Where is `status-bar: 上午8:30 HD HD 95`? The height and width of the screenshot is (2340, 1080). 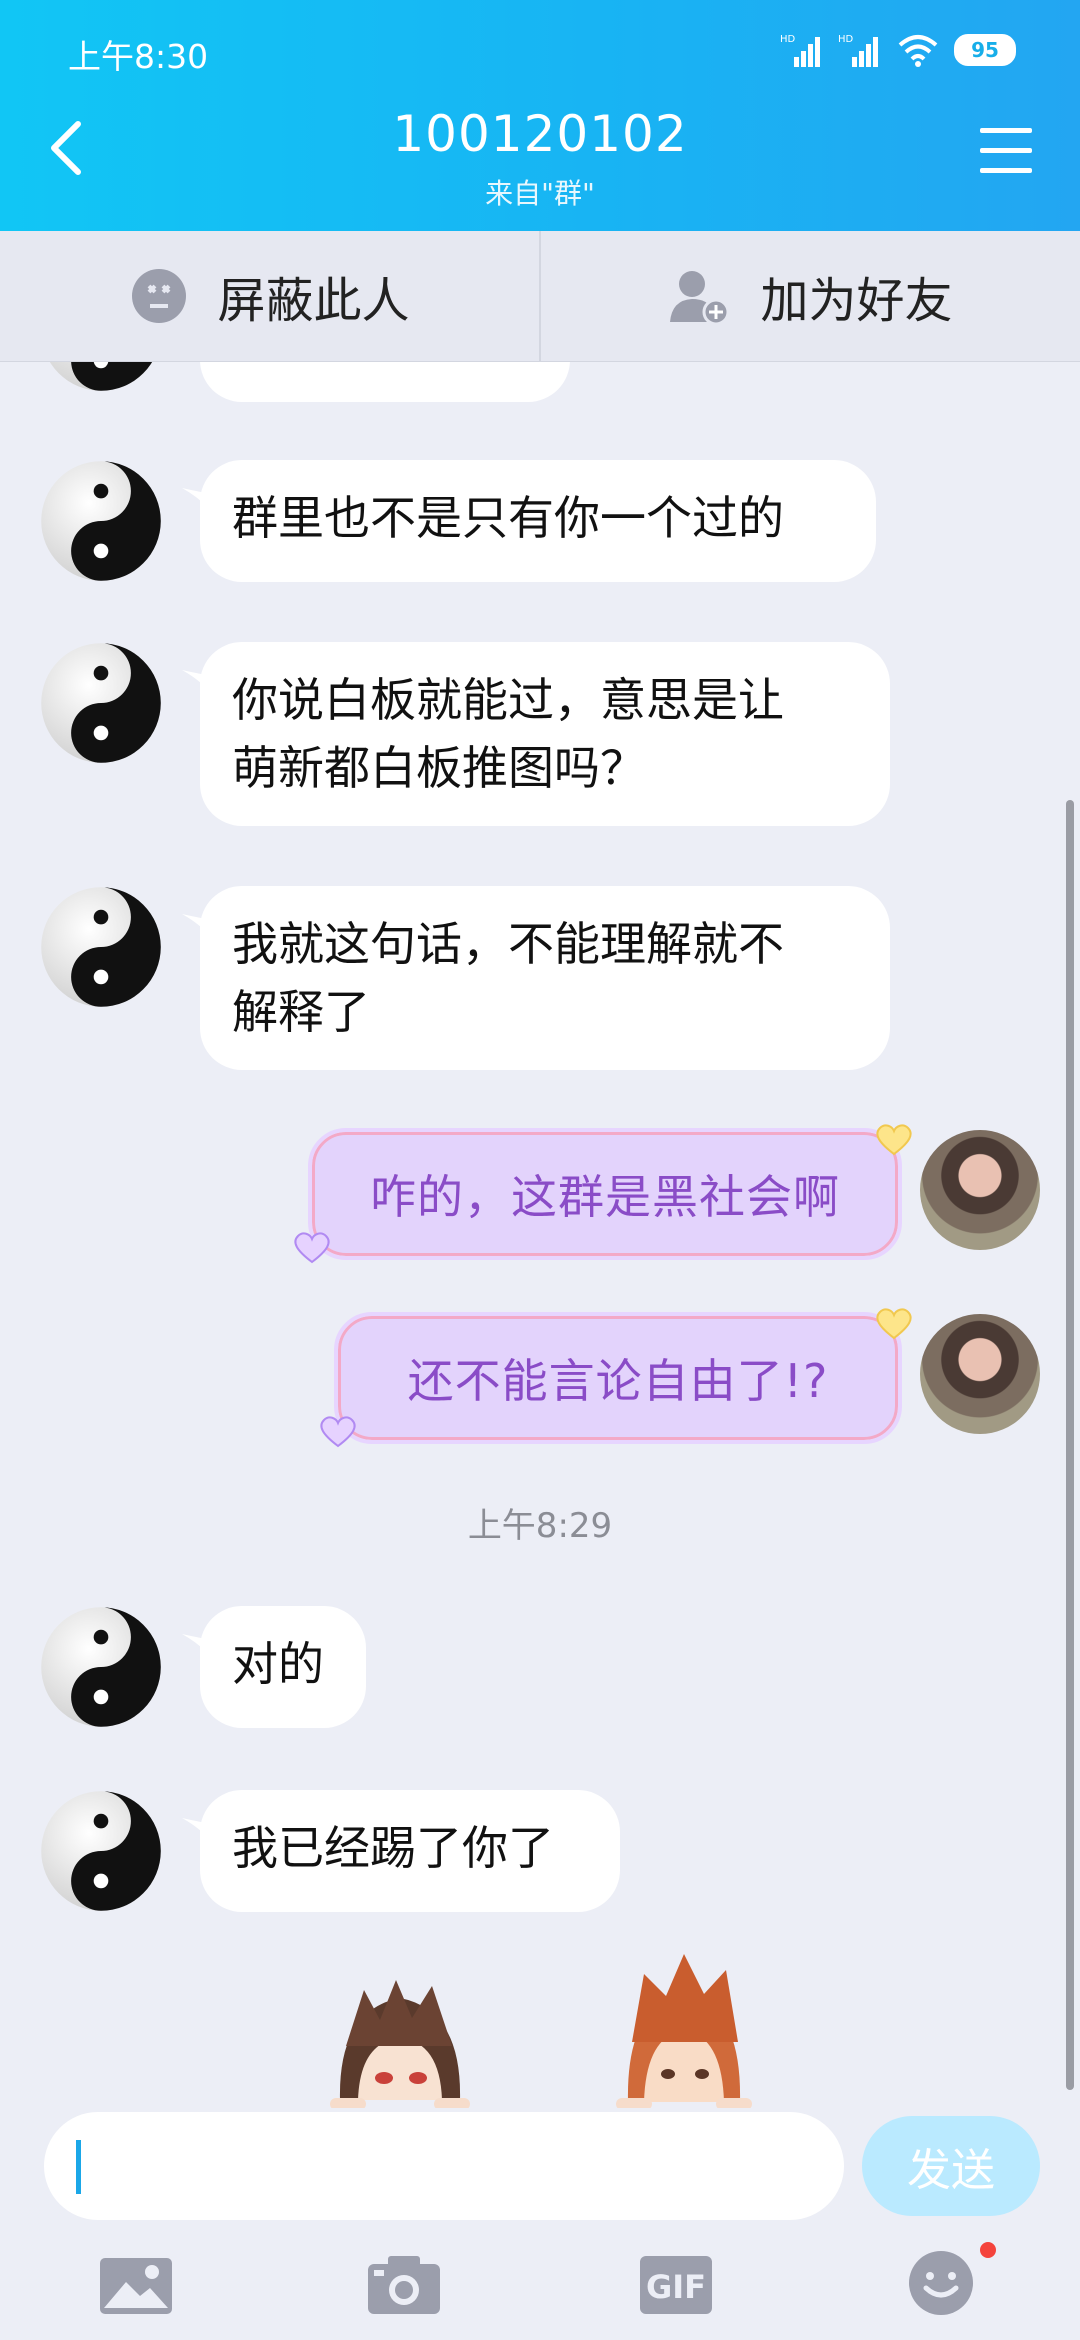 status-bar: 上午8:30 HD HD 95 is located at coordinates (540, 50).